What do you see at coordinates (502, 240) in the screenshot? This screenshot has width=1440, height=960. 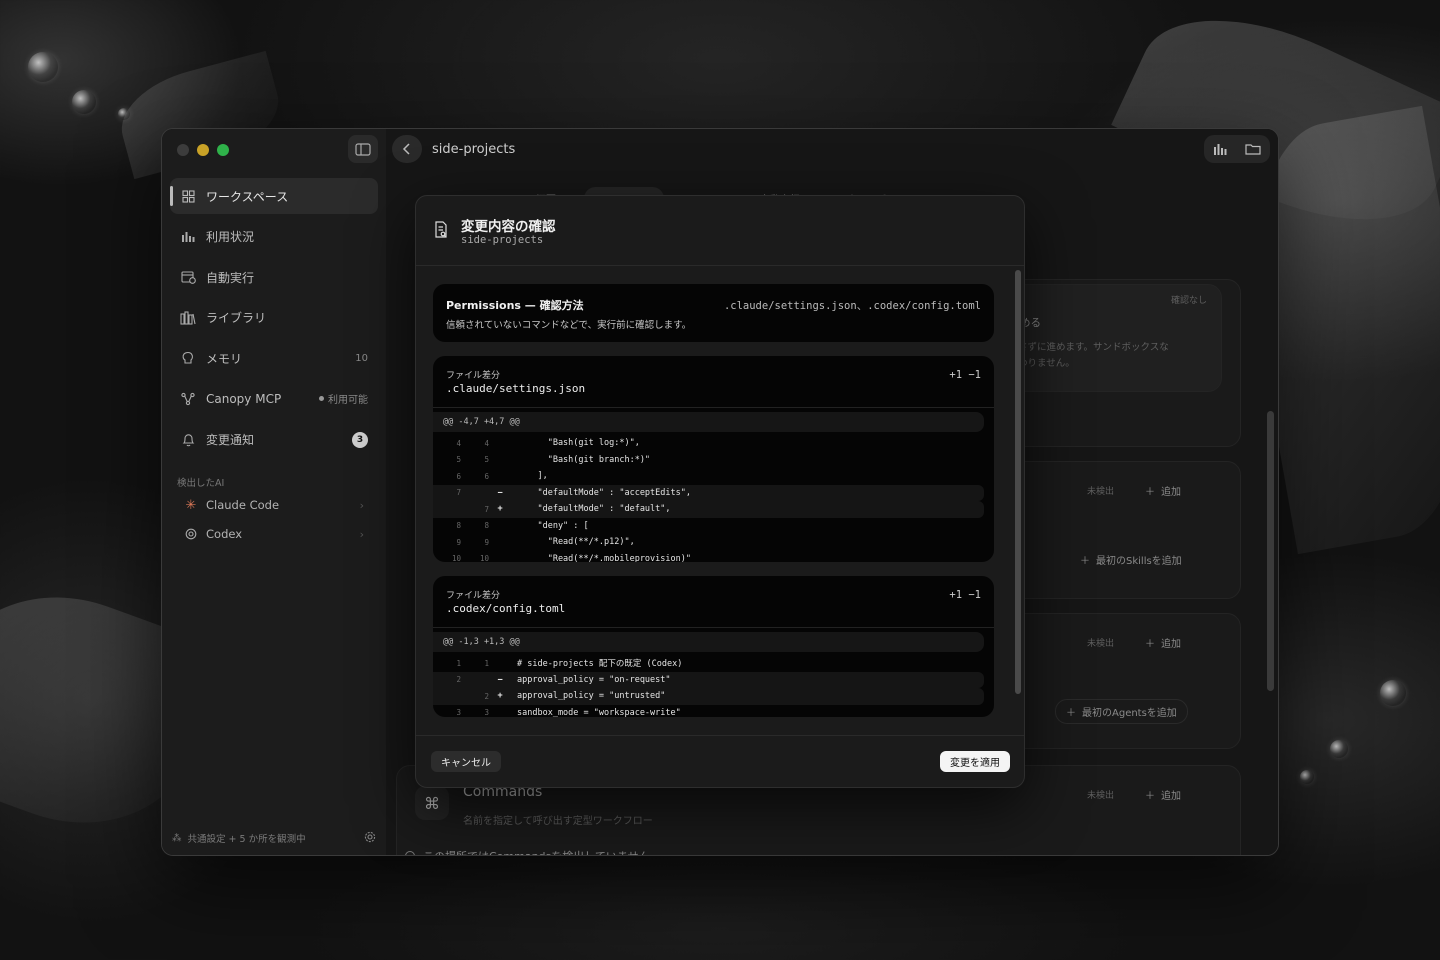 I see `dialog-subtitle: side-projects` at bounding box center [502, 240].